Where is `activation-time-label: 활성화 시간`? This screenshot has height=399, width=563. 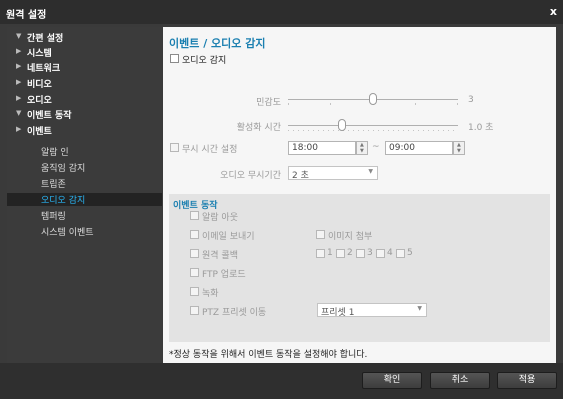
activation-time-label: 활성화 시간 is located at coordinates (258, 128).